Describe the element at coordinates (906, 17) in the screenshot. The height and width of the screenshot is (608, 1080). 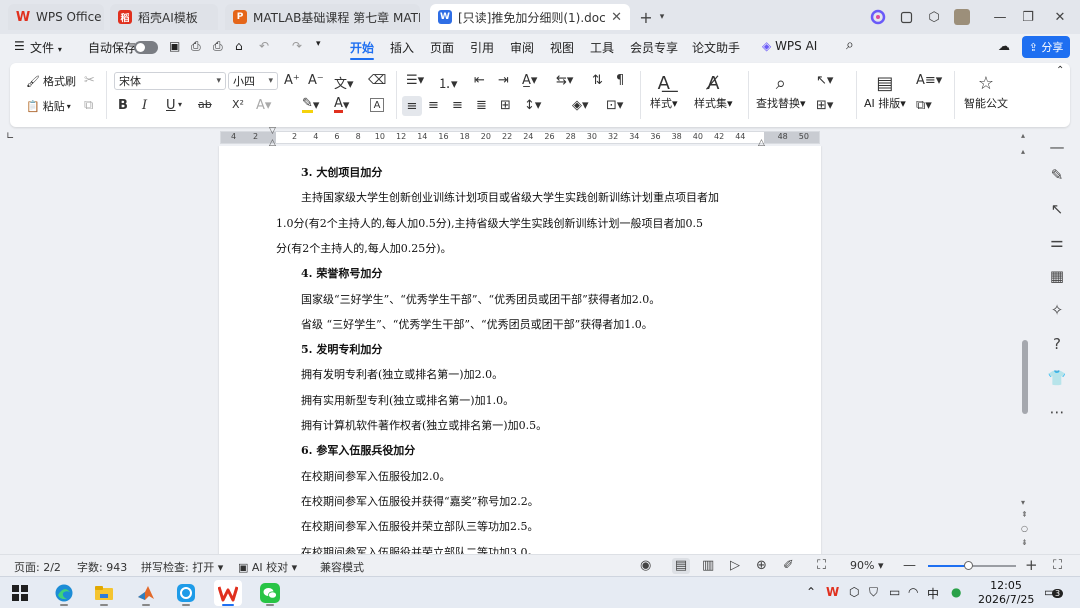
I see `window-layout-icon` at that location.